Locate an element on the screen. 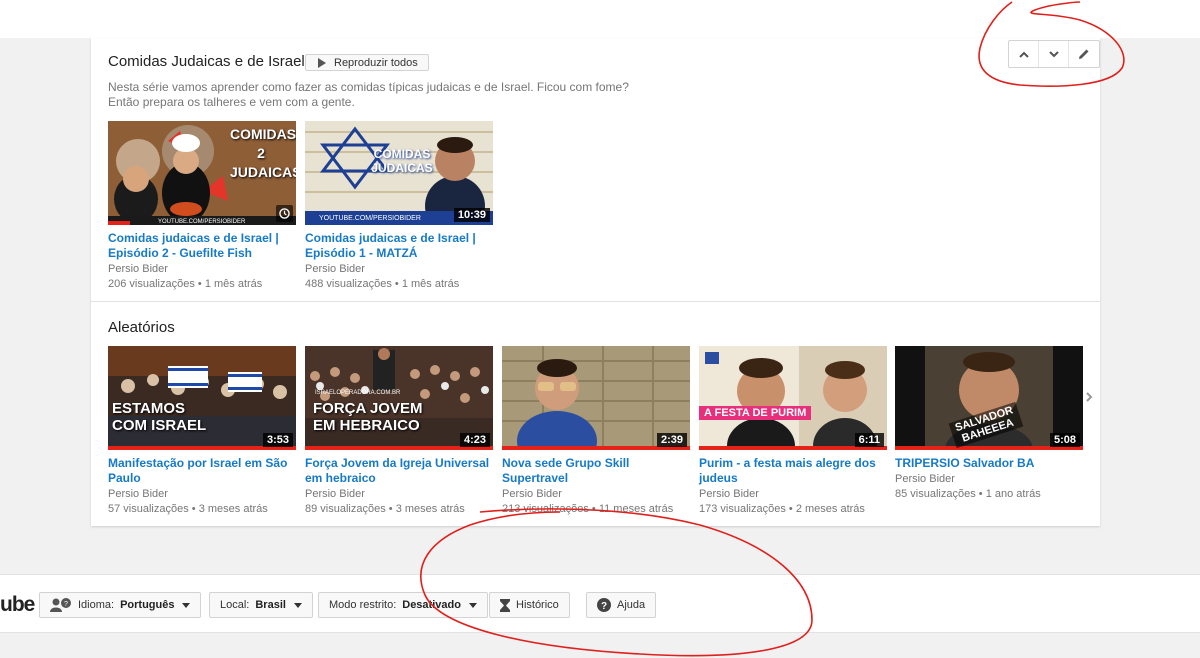  video-duration: 3:53 is located at coordinates (277, 440).